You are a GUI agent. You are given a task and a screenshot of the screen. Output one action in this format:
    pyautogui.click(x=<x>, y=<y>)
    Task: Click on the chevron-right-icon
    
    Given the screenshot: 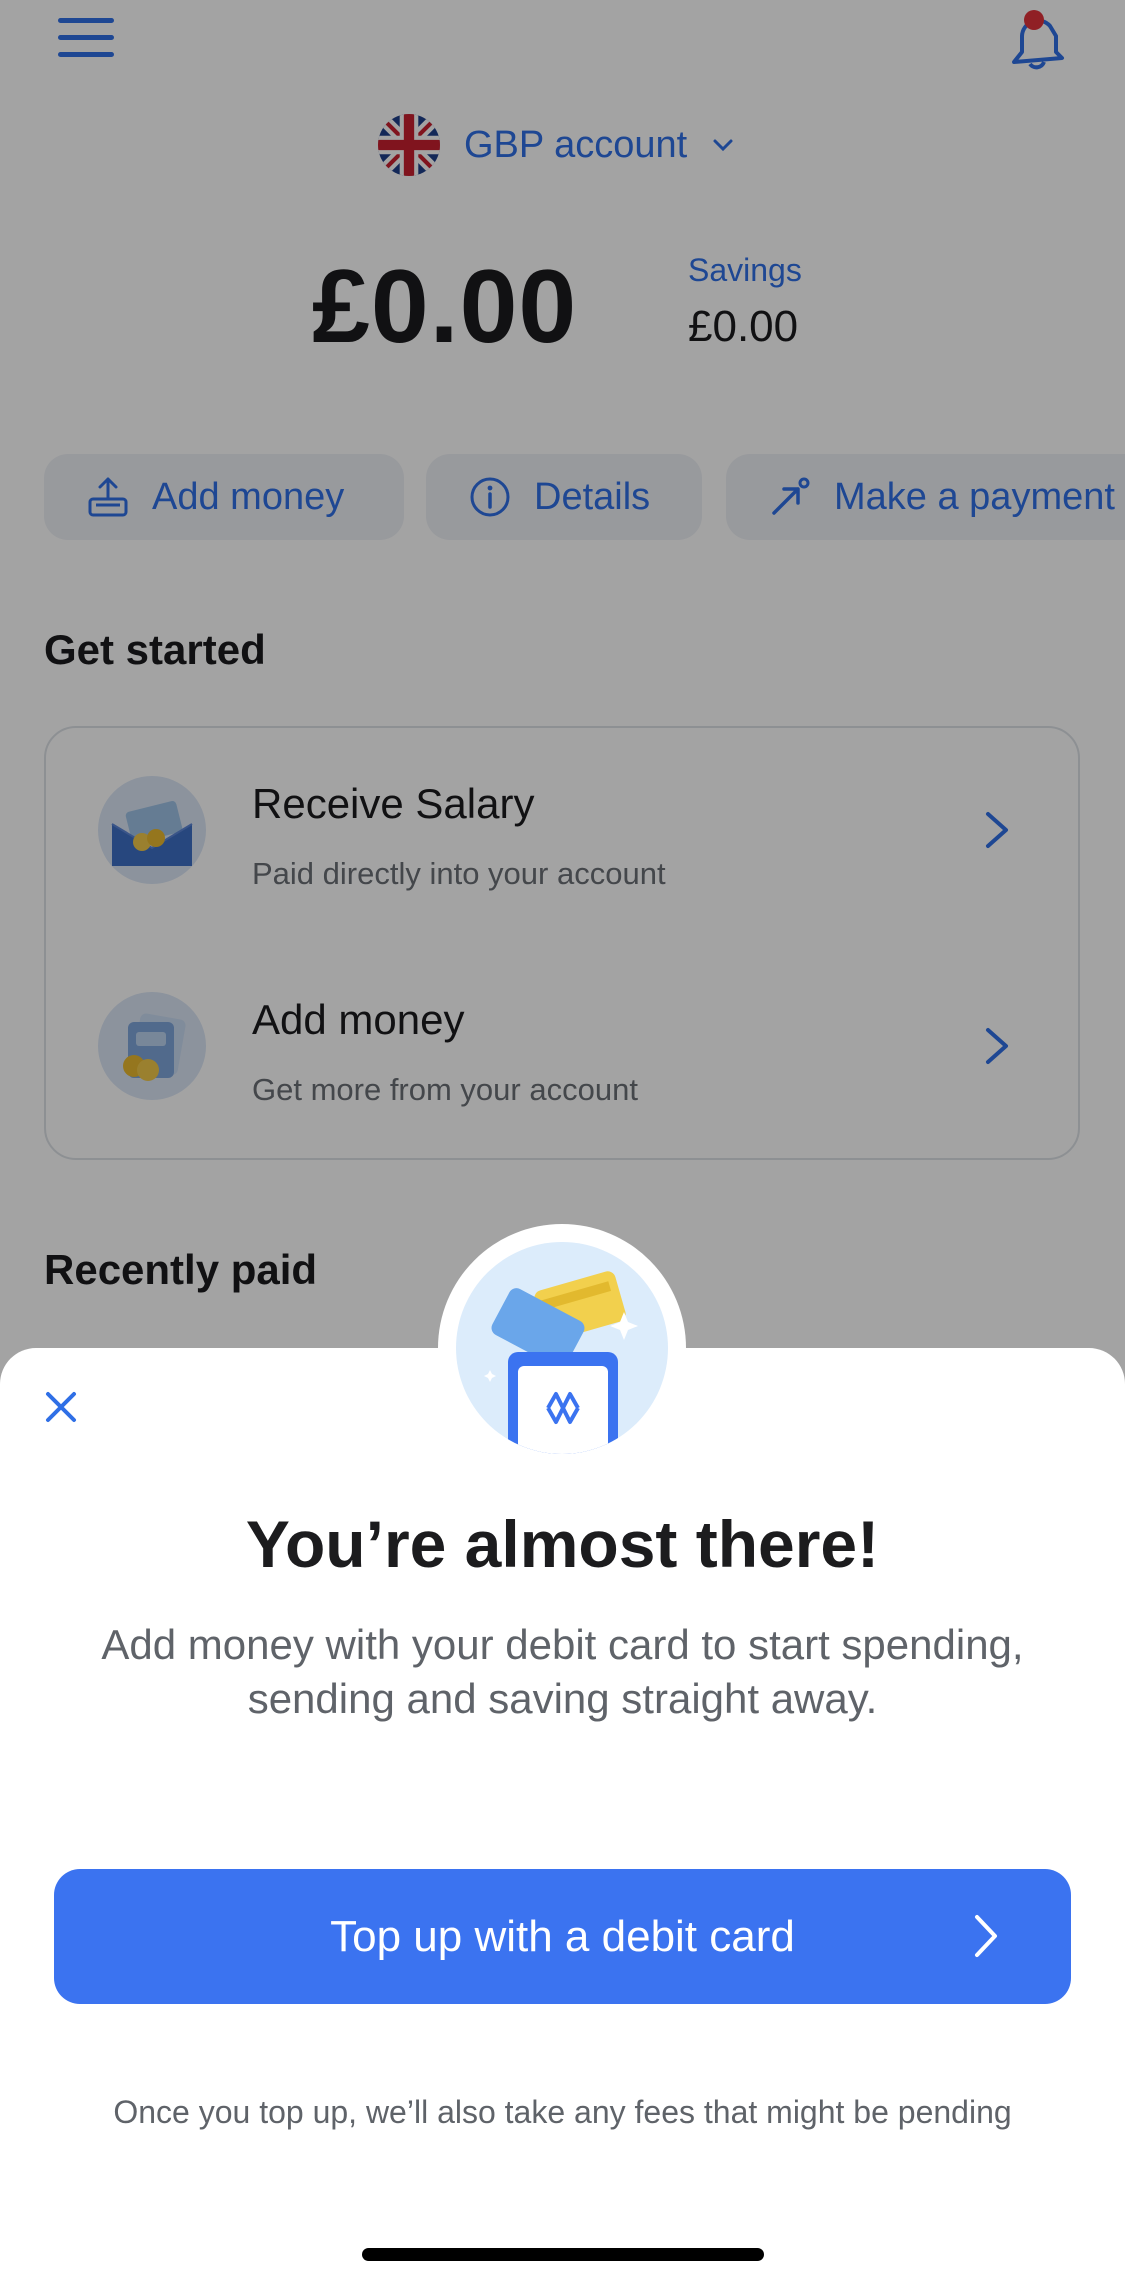 What is the action you would take?
    pyautogui.click(x=986, y=1936)
    